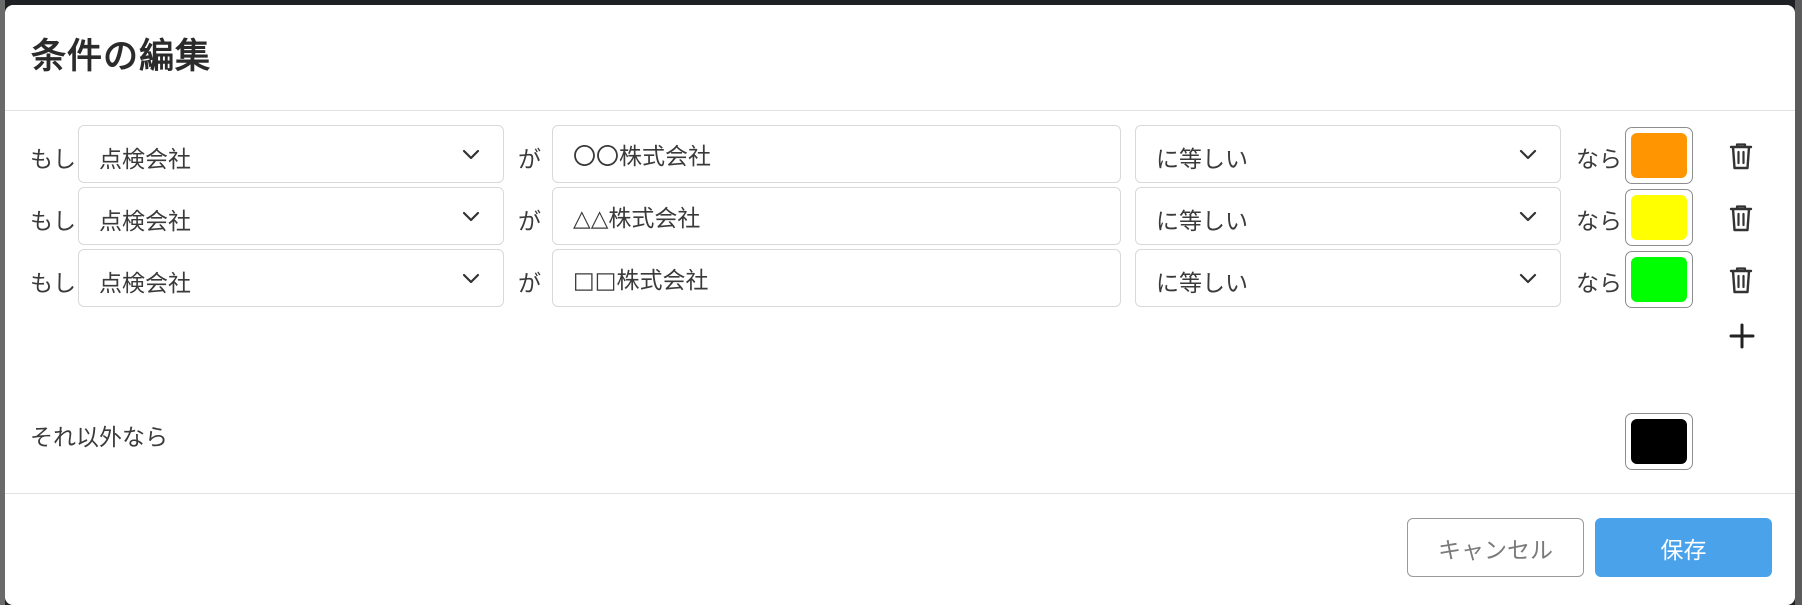  What do you see at coordinates (1683, 547) in the screenshot?
I see `save-button: 保存` at bounding box center [1683, 547].